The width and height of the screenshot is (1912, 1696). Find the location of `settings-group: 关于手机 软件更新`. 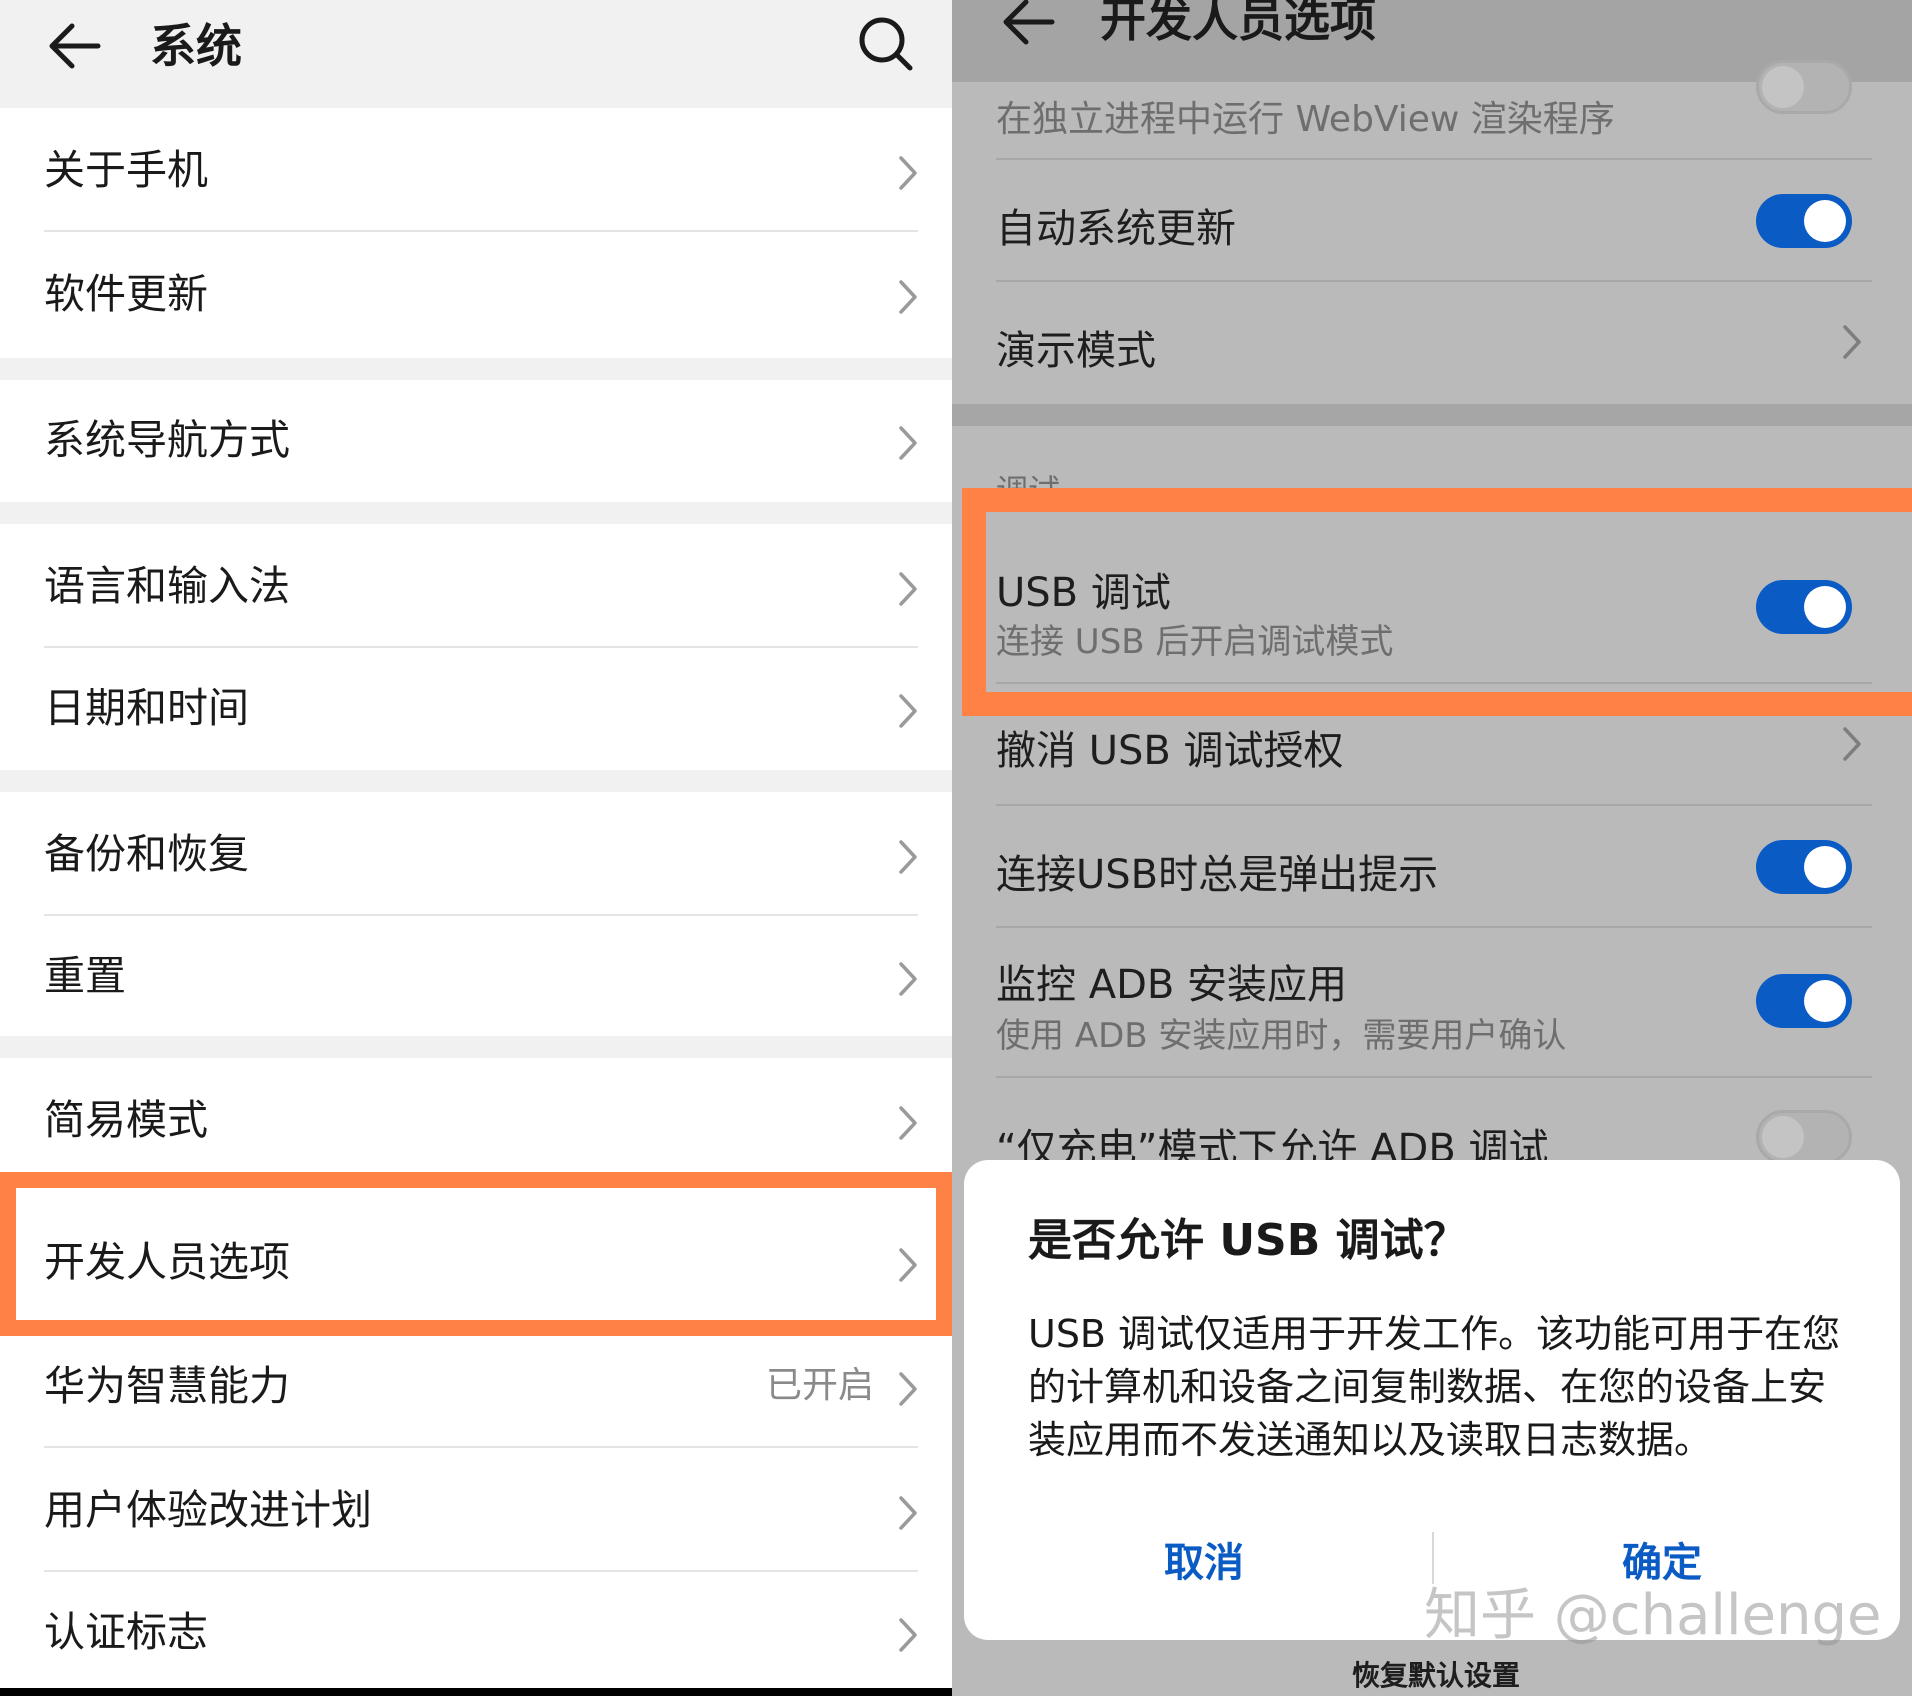

settings-group: 关于手机 软件更新 is located at coordinates (476, 233).